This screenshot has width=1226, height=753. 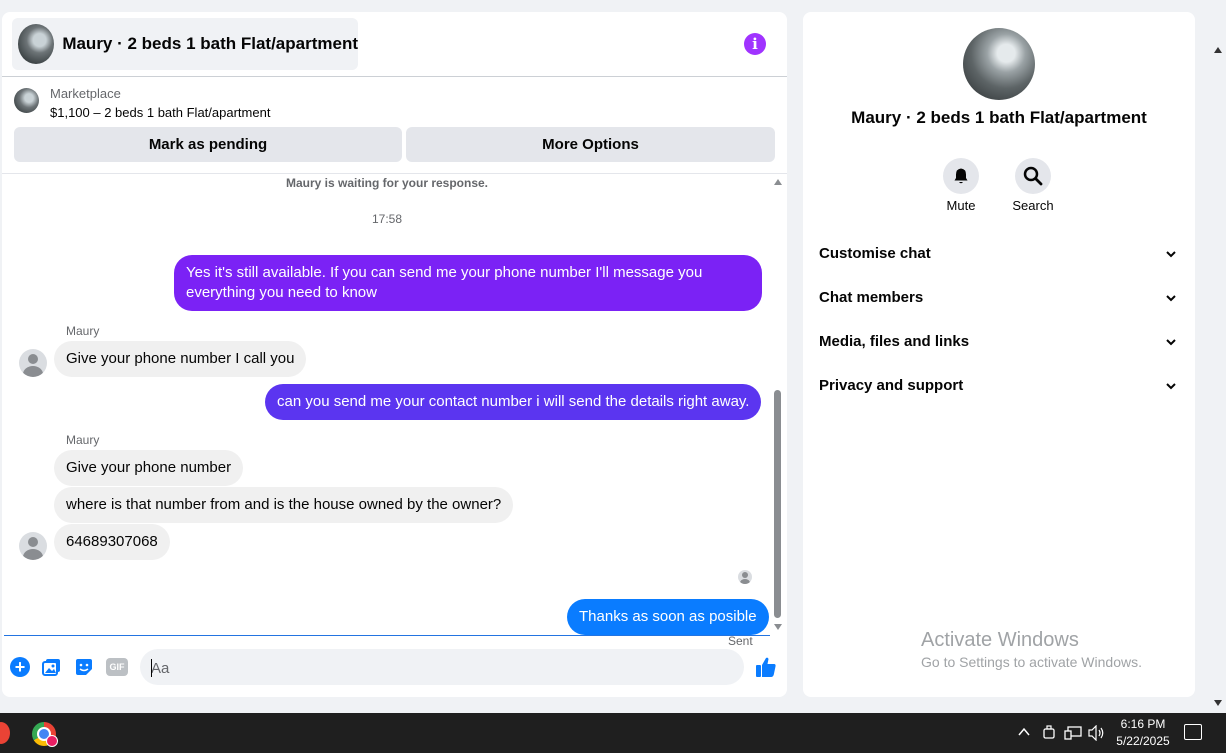 What do you see at coordinates (999, 386) in the screenshot?
I see `section-privacy-support: Privacy and support` at bounding box center [999, 386].